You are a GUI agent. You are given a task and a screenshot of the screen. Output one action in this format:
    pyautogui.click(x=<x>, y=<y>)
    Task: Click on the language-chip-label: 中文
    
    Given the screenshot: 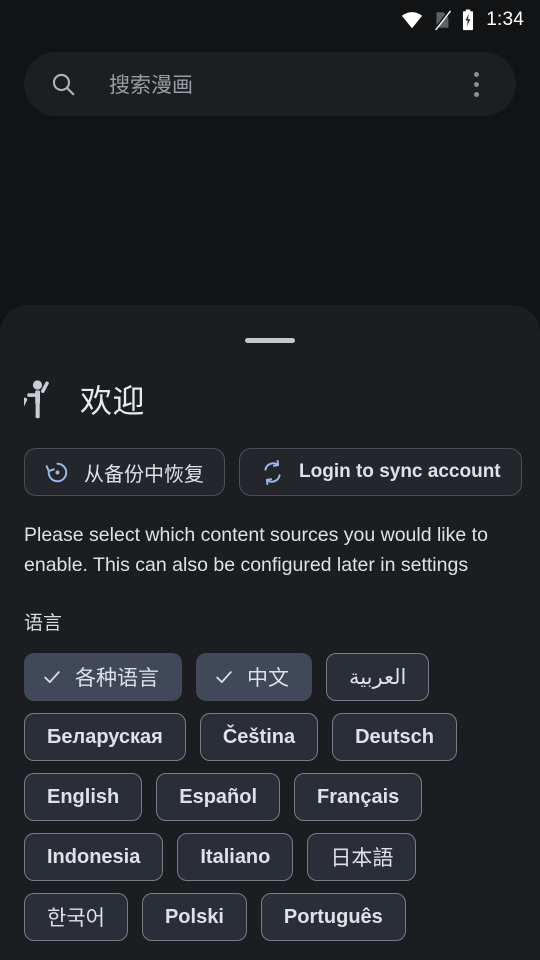 What is the action you would take?
    pyautogui.click(x=268, y=678)
    